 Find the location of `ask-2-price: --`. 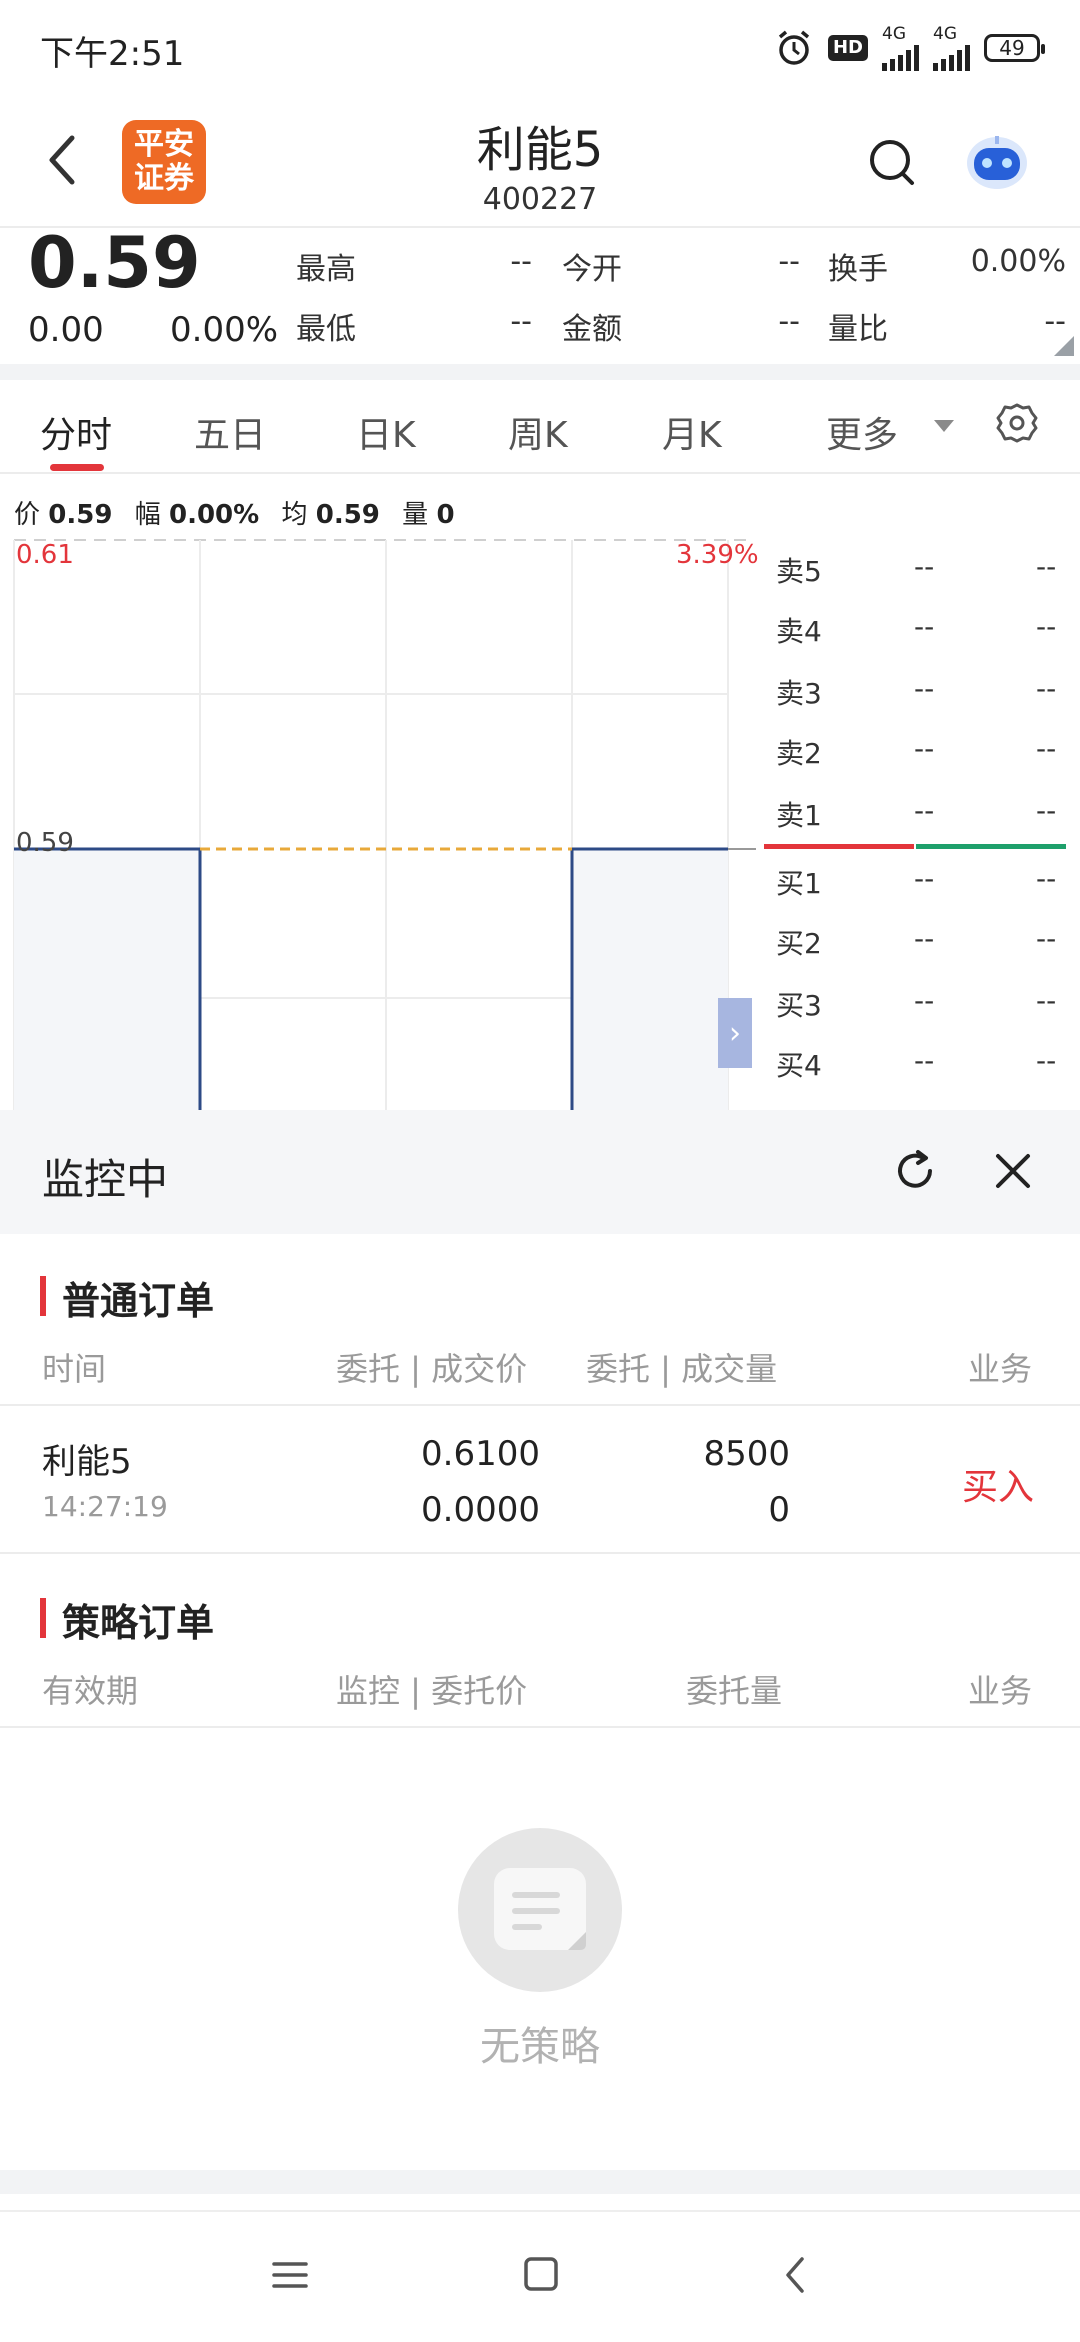

ask-2-price: -- is located at coordinates (924, 748).